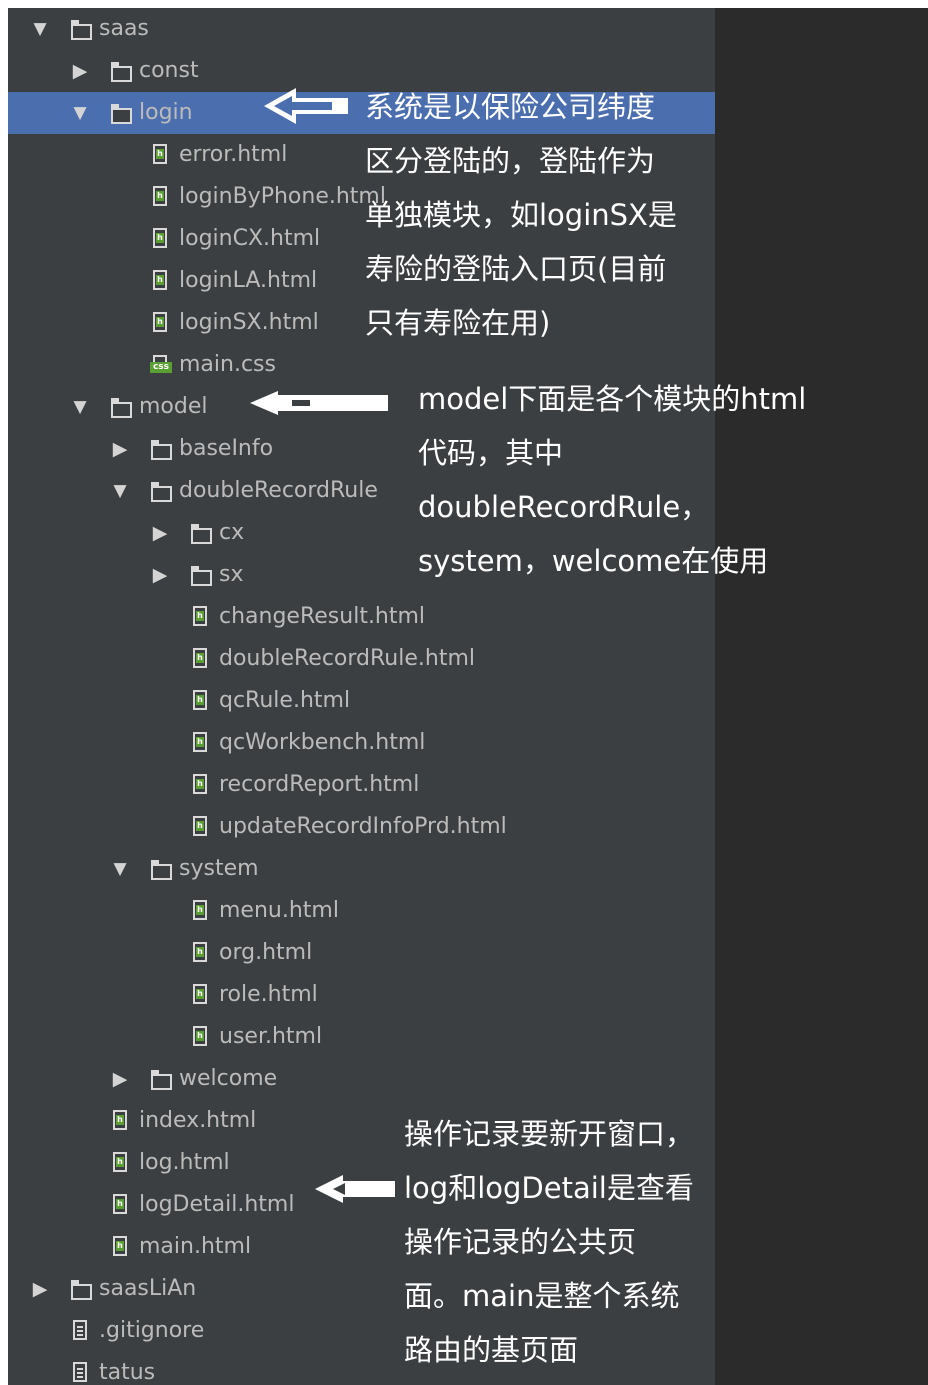  I want to click on tree-row-updaterecordinfoprd-html: h updateRecordInfoPrd.html, so click(361, 827).